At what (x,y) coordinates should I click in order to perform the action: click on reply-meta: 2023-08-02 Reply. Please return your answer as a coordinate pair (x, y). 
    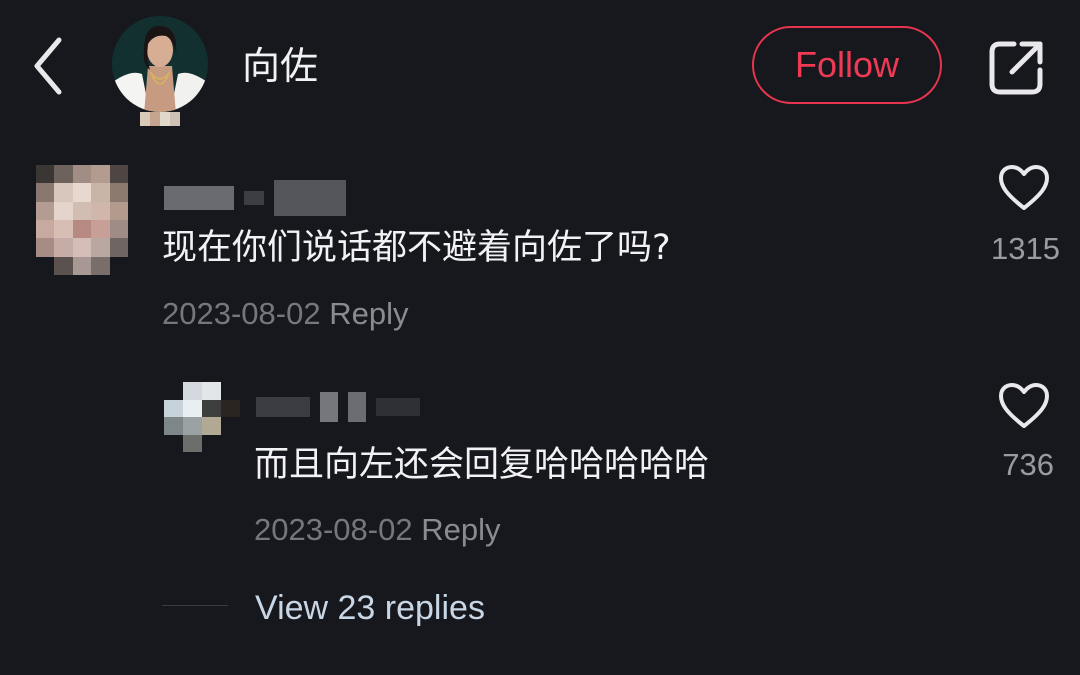
    Looking at the image, I should click on (377, 530).